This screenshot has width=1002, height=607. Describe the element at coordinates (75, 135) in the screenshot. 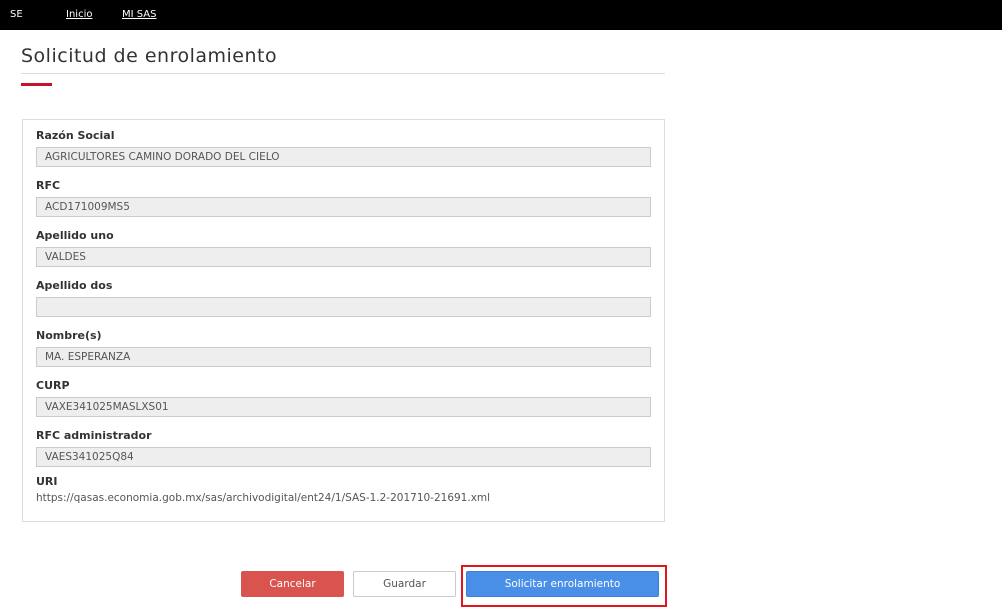

I see `razon-social-label: Razón Social` at that location.